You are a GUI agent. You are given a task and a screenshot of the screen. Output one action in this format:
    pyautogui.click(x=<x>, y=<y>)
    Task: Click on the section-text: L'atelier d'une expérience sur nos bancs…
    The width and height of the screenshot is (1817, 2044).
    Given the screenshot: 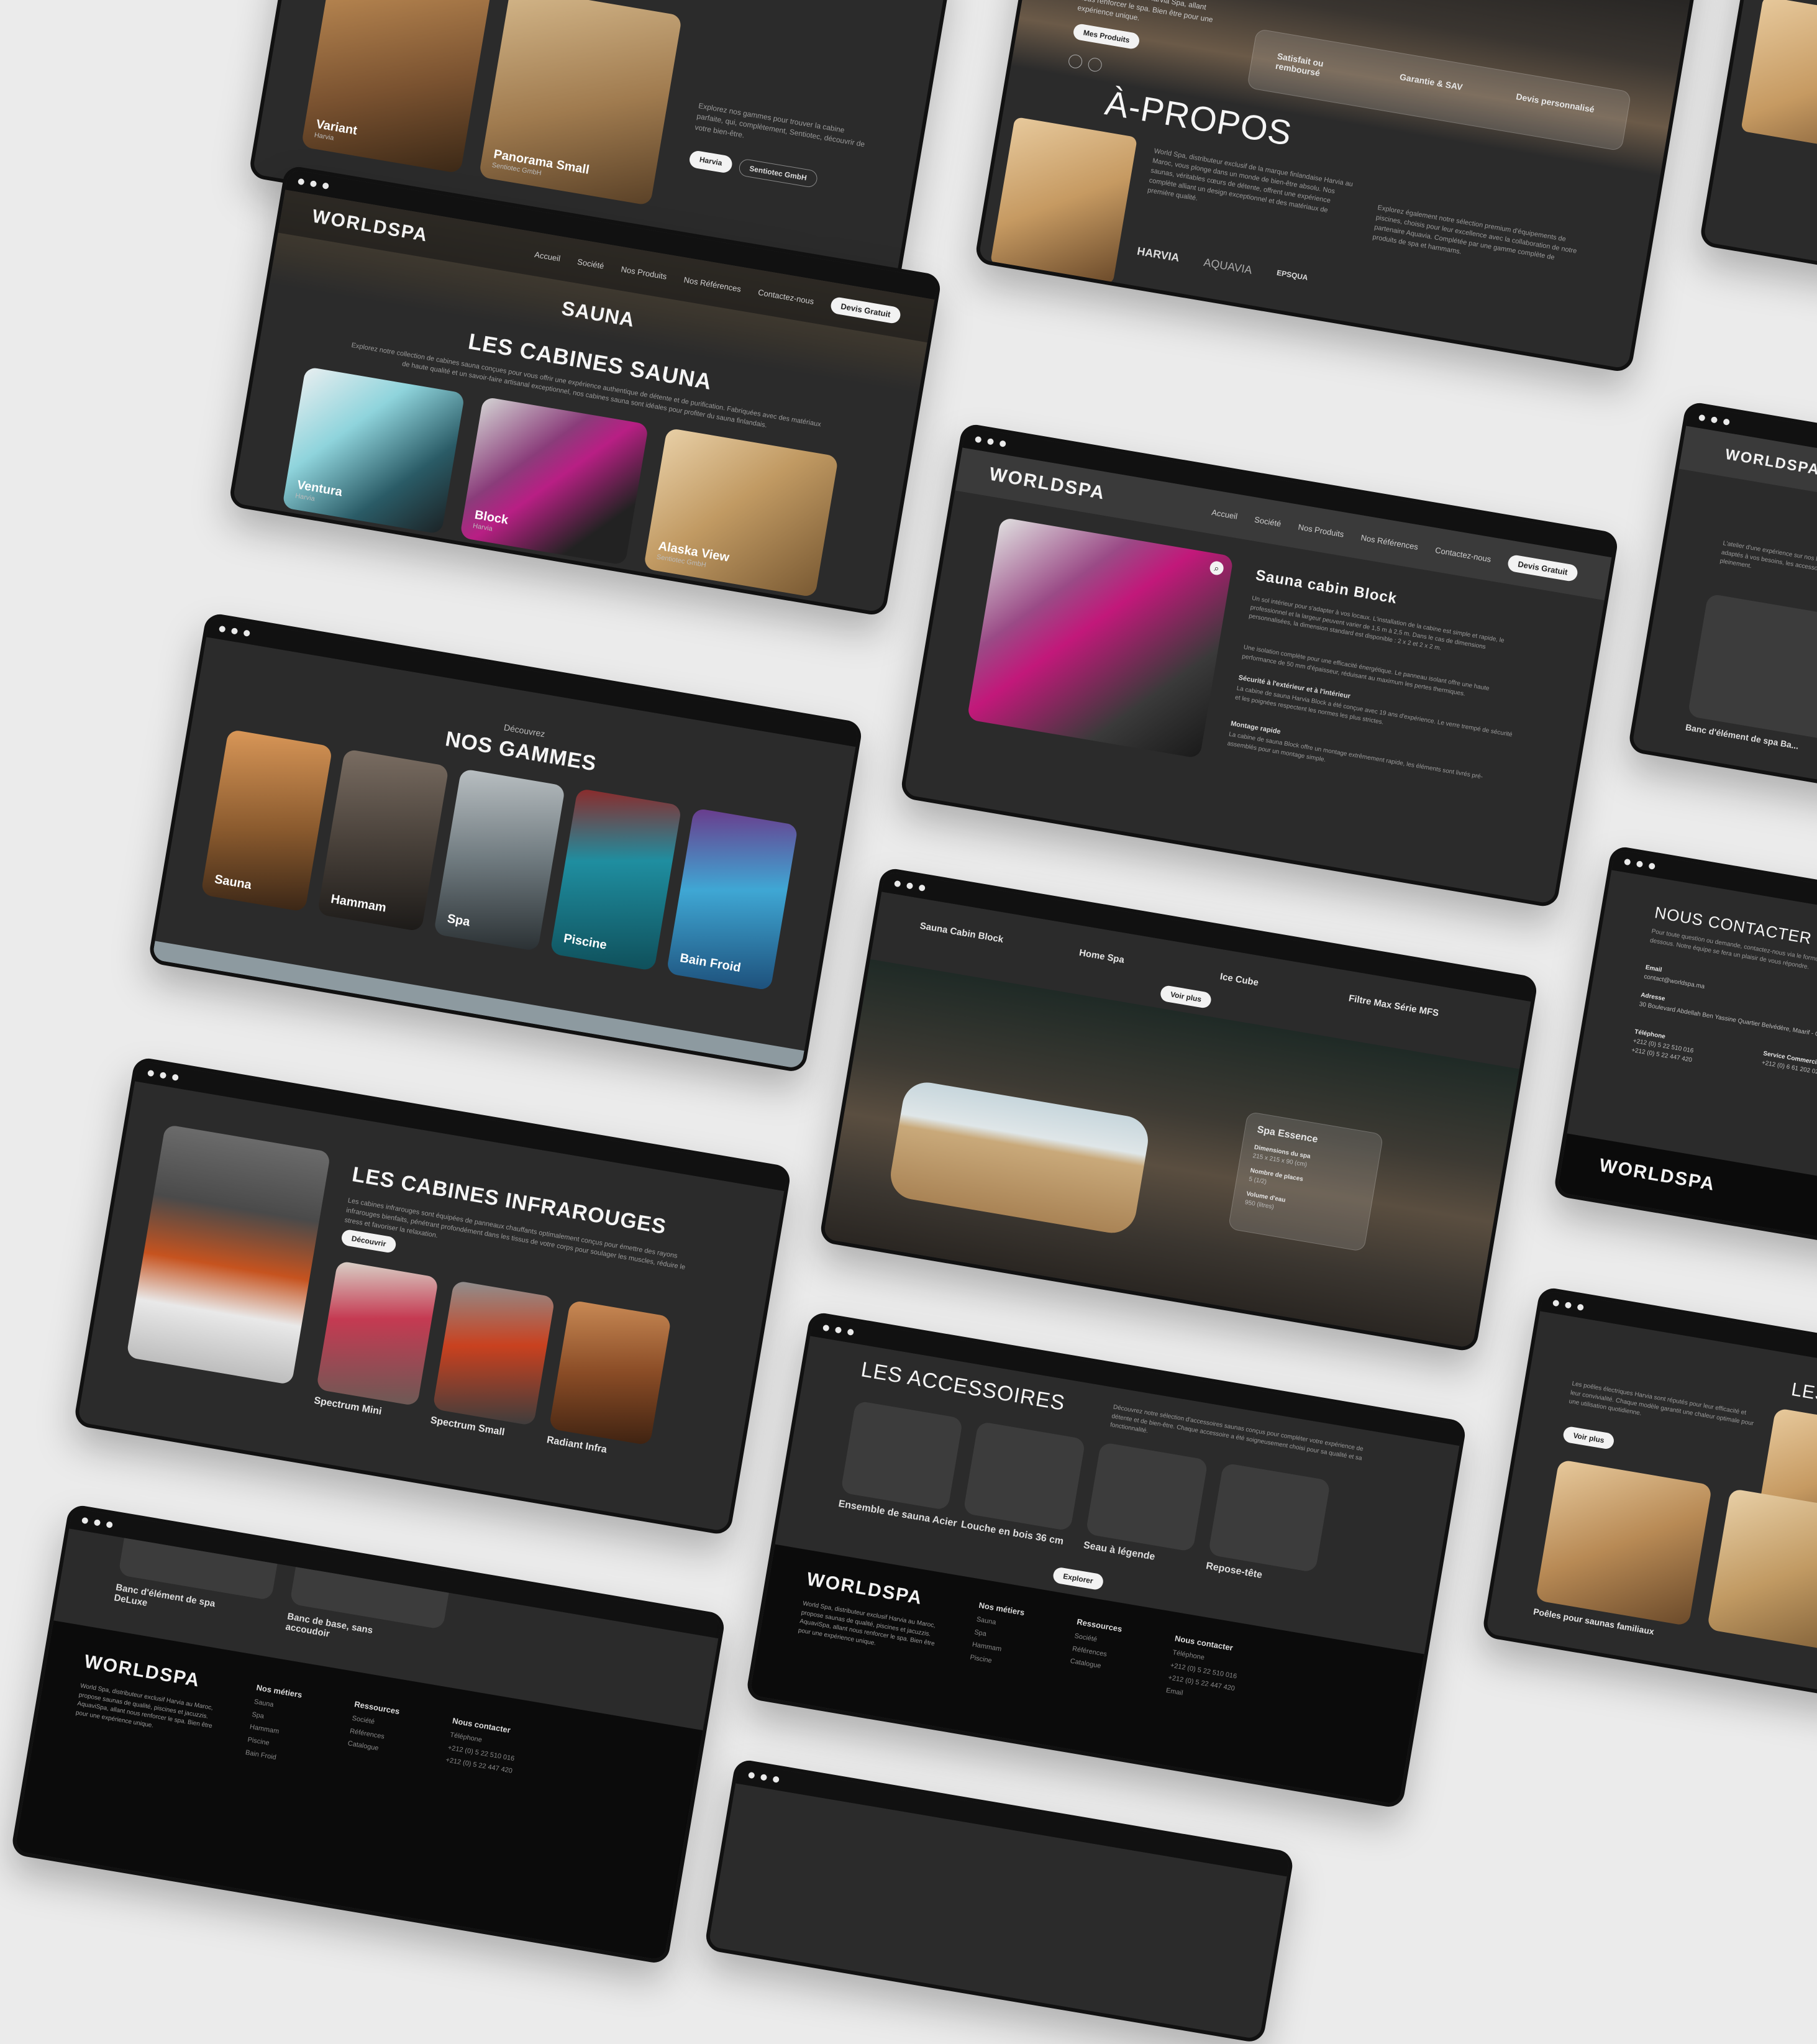 What is the action you would take?
    pyautogui.click(x=1768, y=562)
    